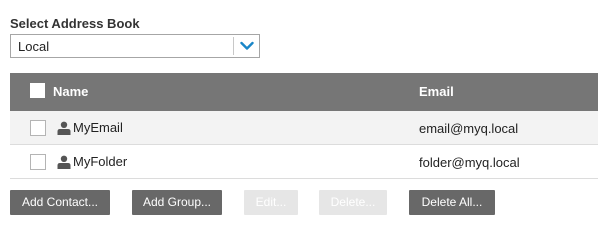 This screenshot has height=240, width=598. I want to click on address-book-select: Local, so click(135, 46).